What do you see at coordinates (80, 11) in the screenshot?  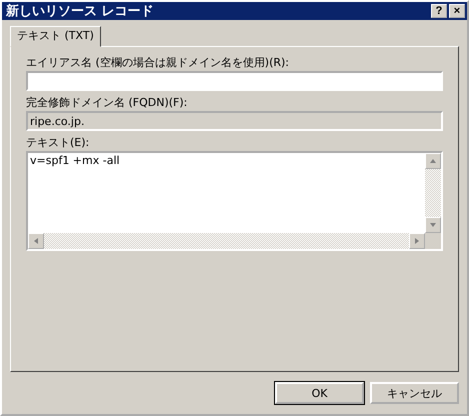 I see `window-title: 新しいリソース レコード` at bounding box center [80, 11].